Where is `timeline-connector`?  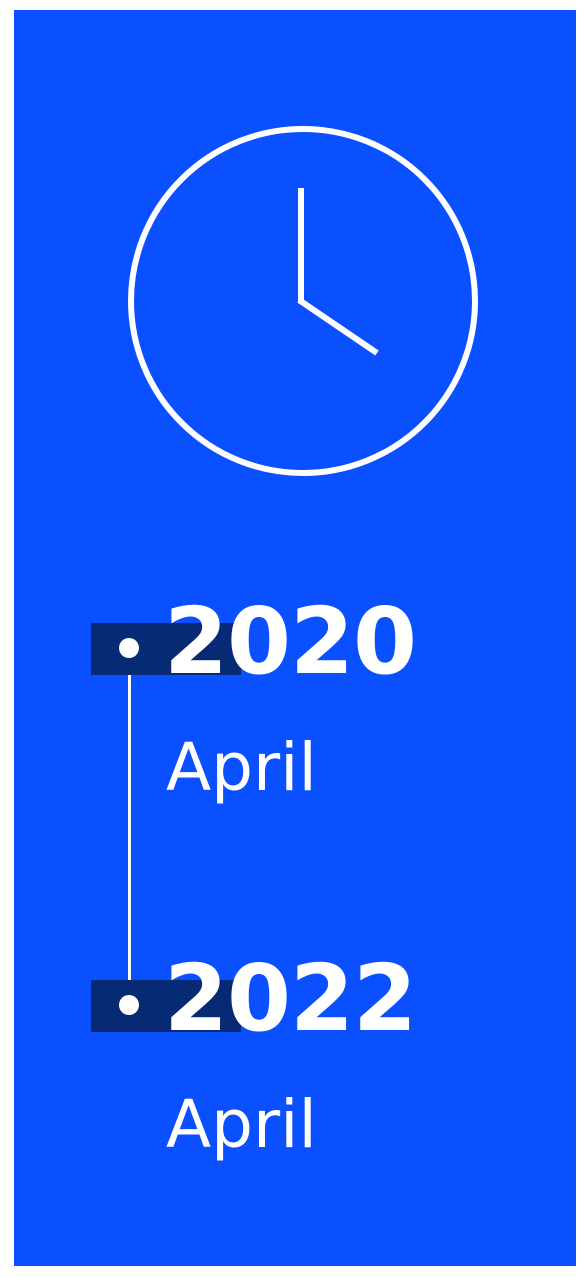 timeline-connector is located at coordinates (129, 826).